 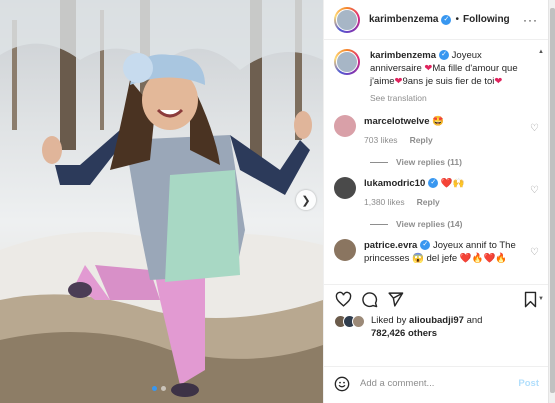 I want to click on view-replies-label: View replies (14), so click(x=429, y=224).